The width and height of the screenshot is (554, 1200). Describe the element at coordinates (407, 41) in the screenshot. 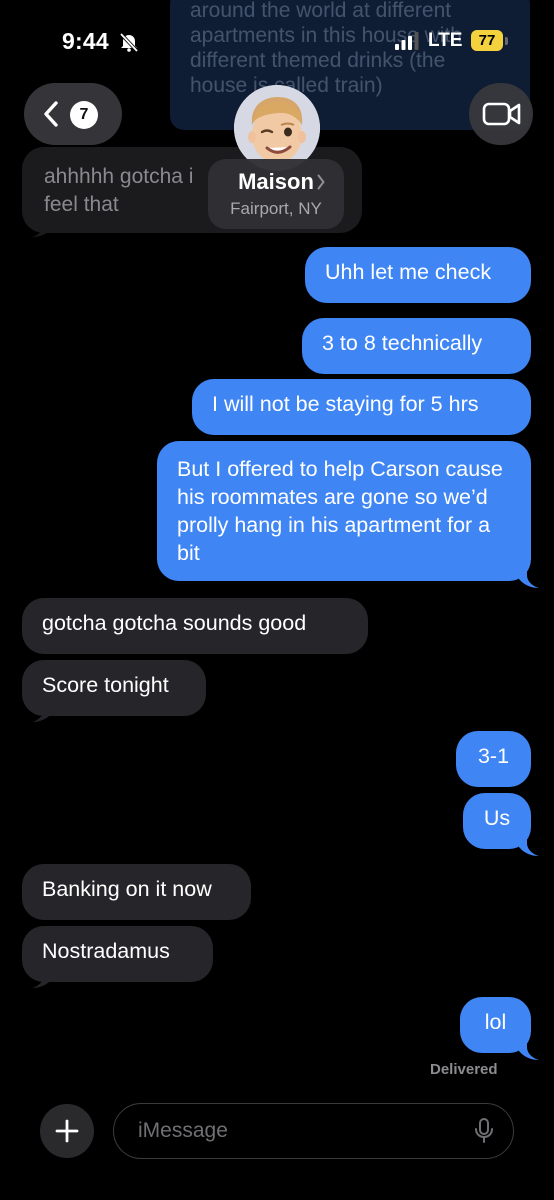

I see `signal-icon` at that location.